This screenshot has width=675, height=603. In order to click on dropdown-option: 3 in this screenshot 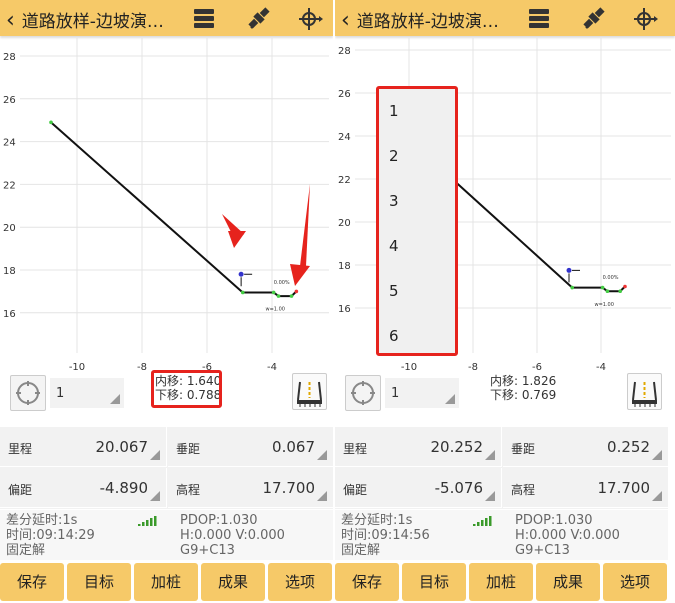, I will do `click(417, 201)`.